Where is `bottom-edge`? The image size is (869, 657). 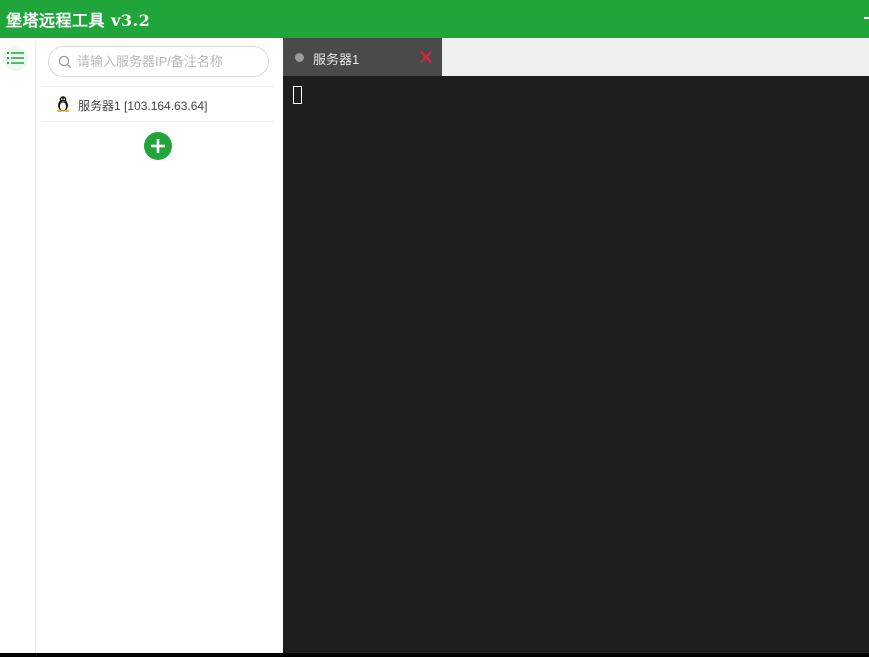
bottom-edge is located at coordinates (434, 655).